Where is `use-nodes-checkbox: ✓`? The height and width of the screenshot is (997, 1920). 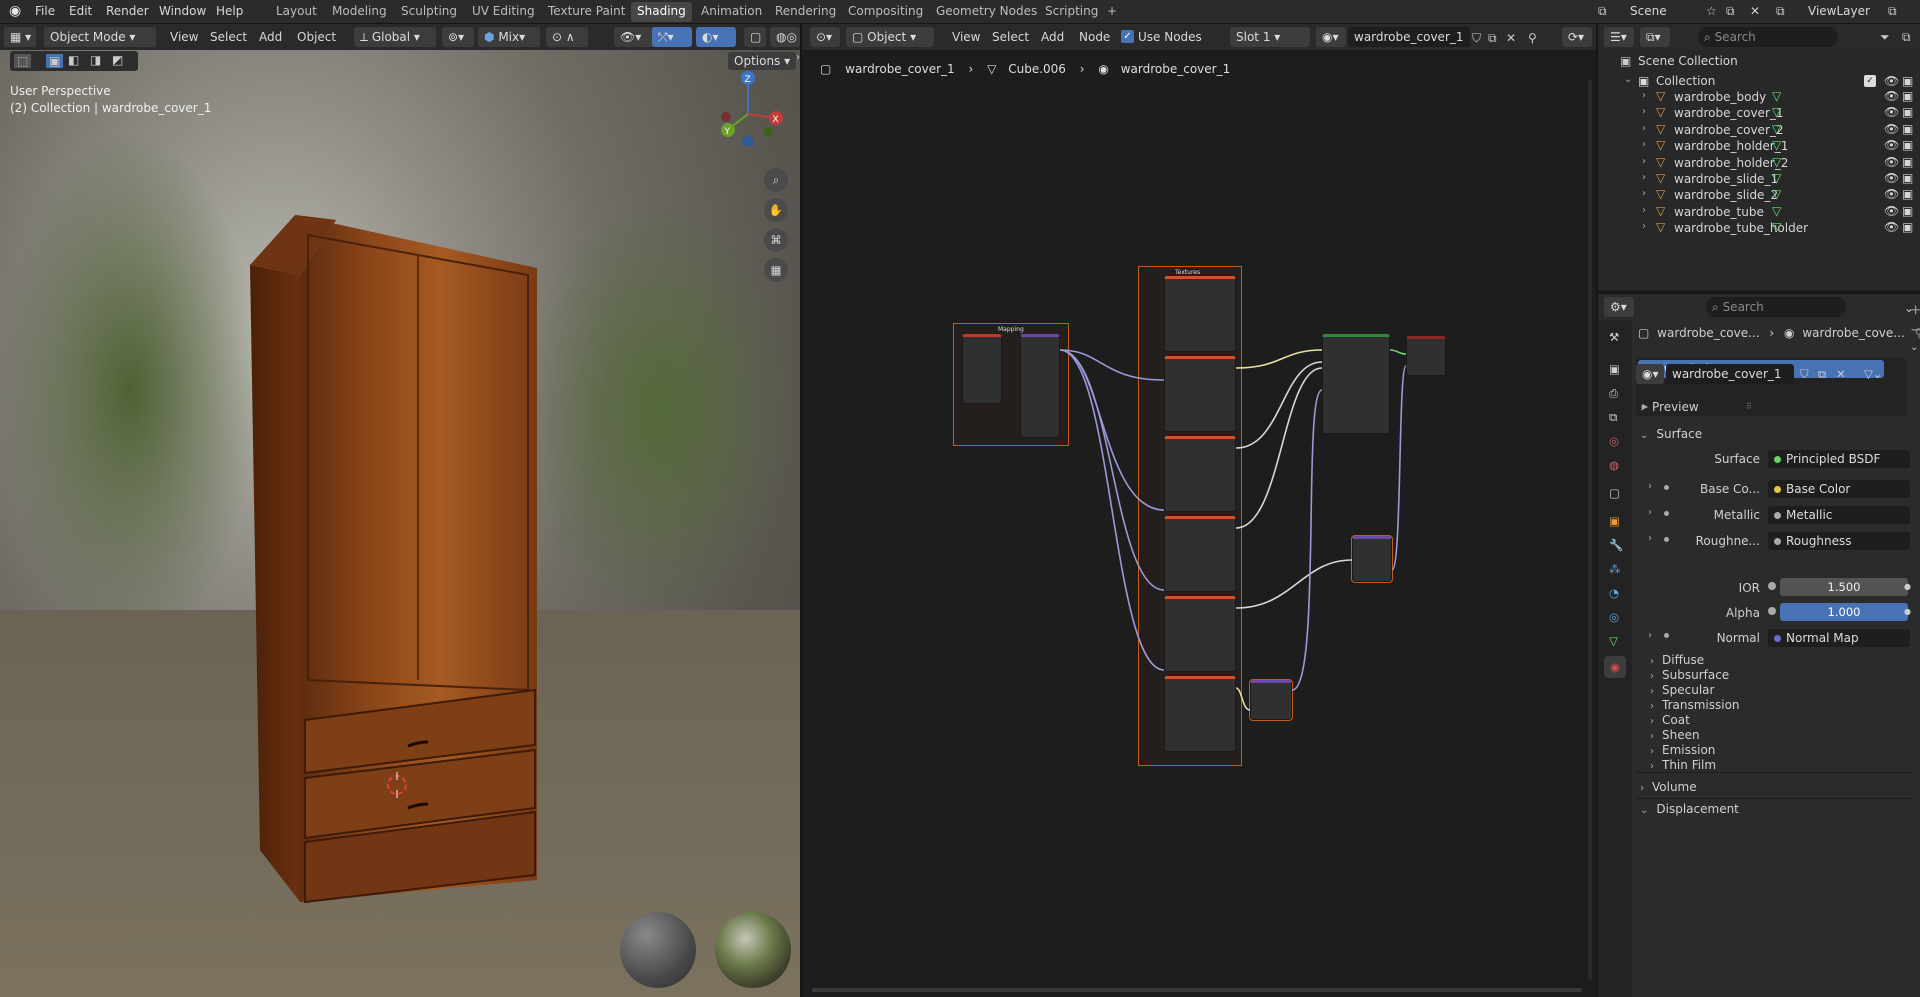
use-nodes-checkbox: ✓ is located at coordinates (1127, 36).